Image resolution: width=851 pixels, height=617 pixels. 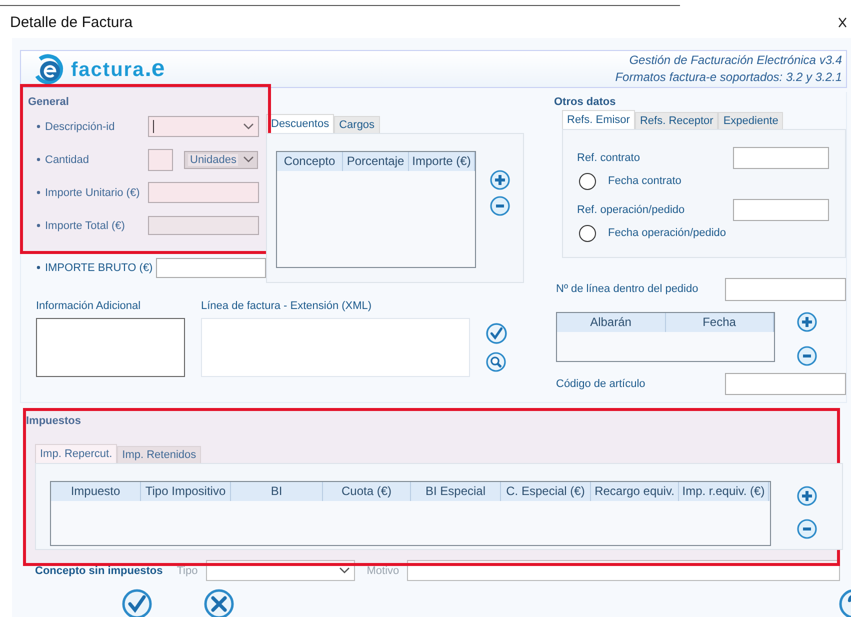 I want to click on column-header: Albarán, so click(x=611, y=322).